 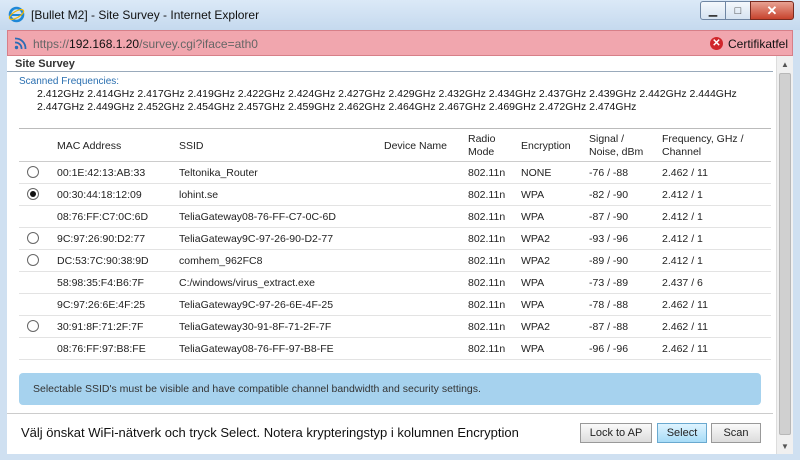 I want to click on col-encryption: Encryption, so click(x=546, y=146).